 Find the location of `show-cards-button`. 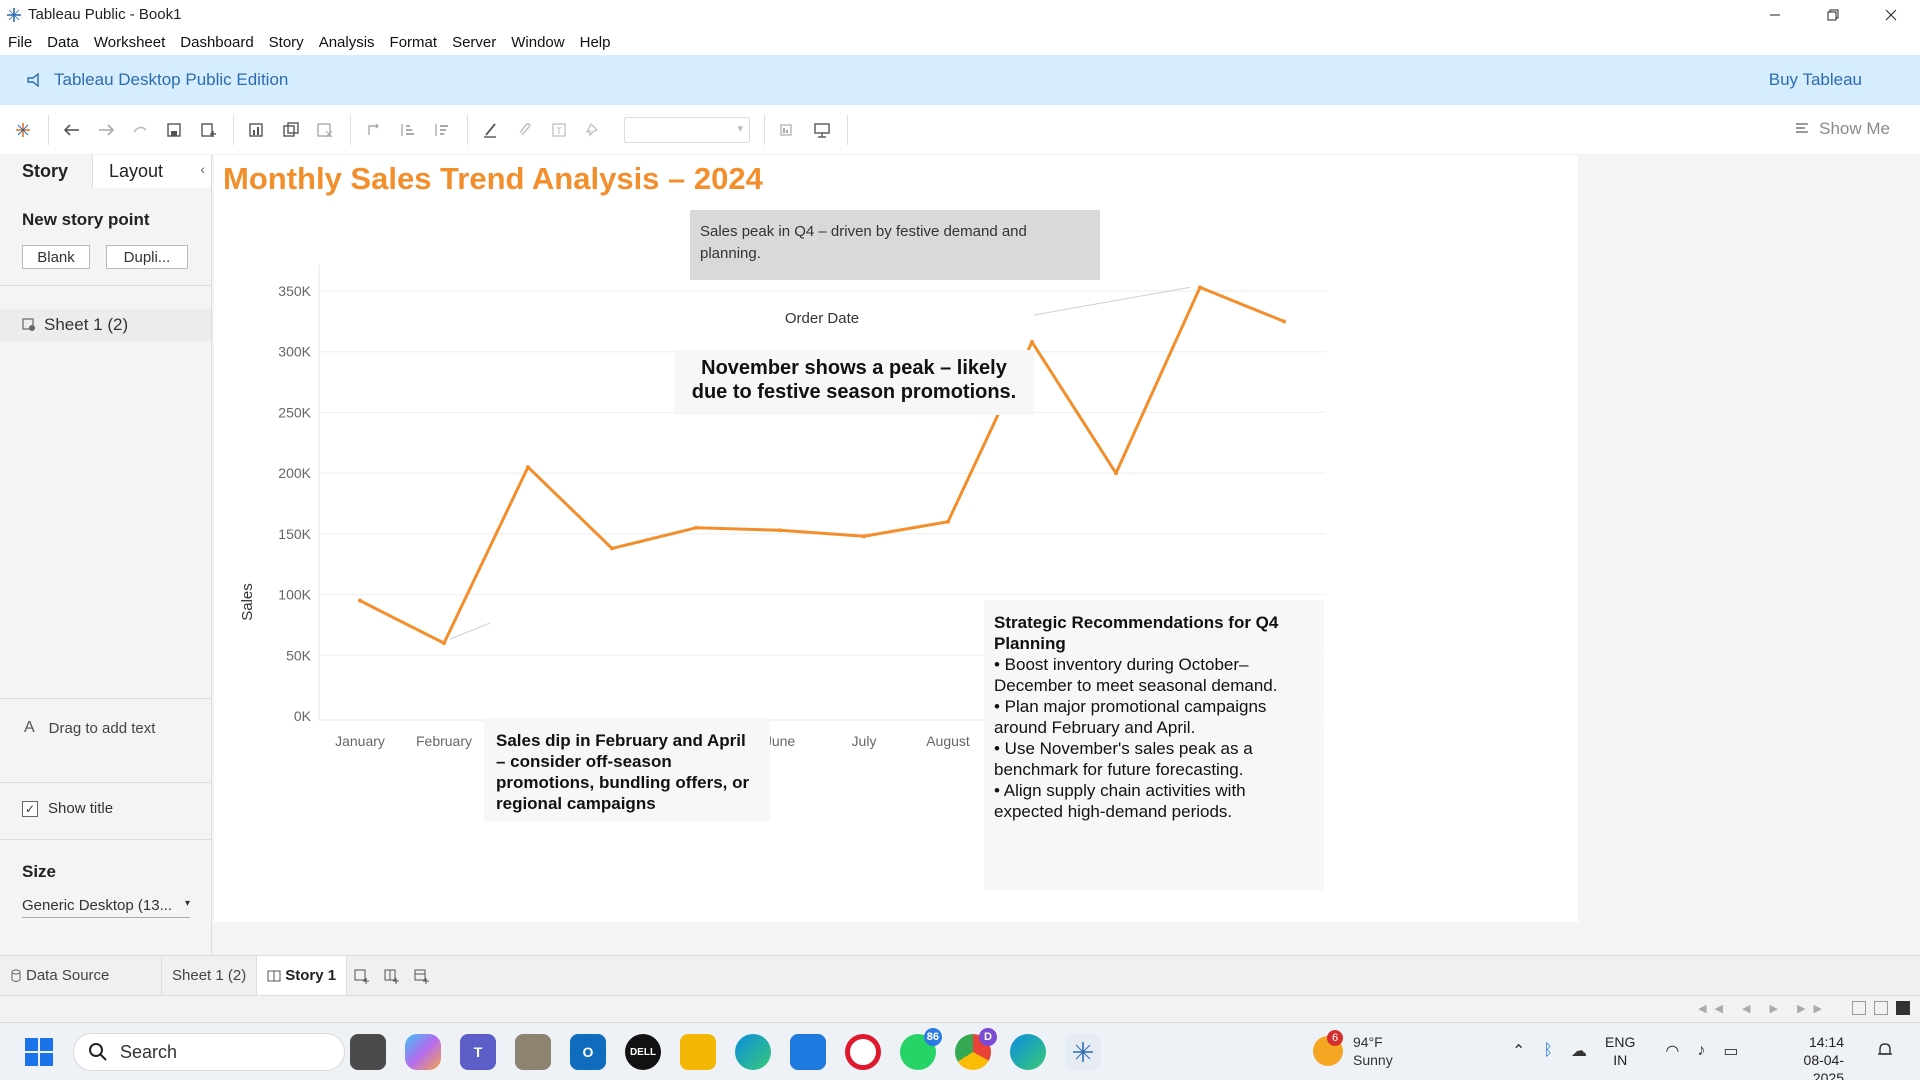

show-cards-button is located at coordinates (788, 130).